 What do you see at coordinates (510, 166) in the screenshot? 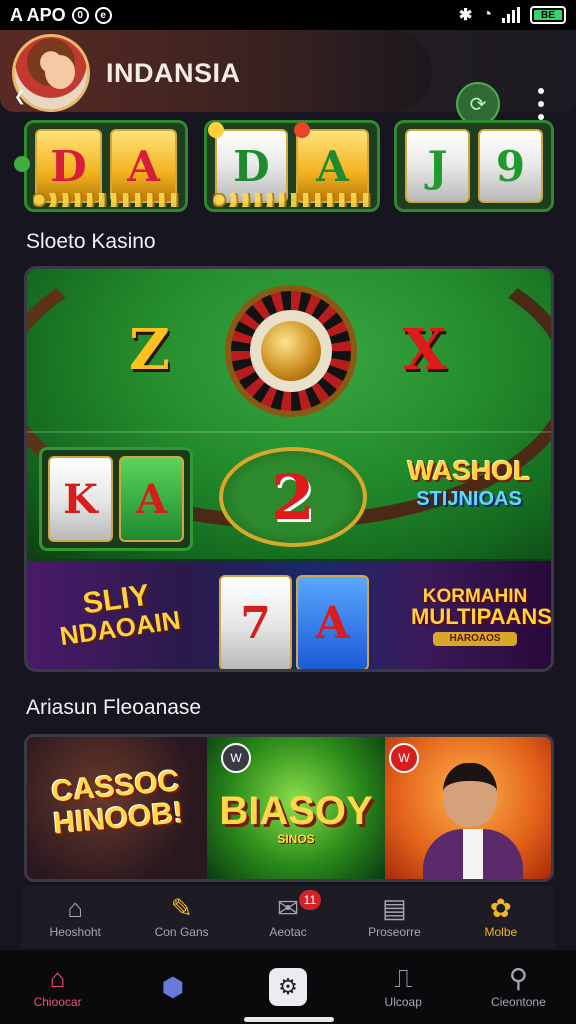
I see `reel-symbol: 9` at bounding box center [510, 166].